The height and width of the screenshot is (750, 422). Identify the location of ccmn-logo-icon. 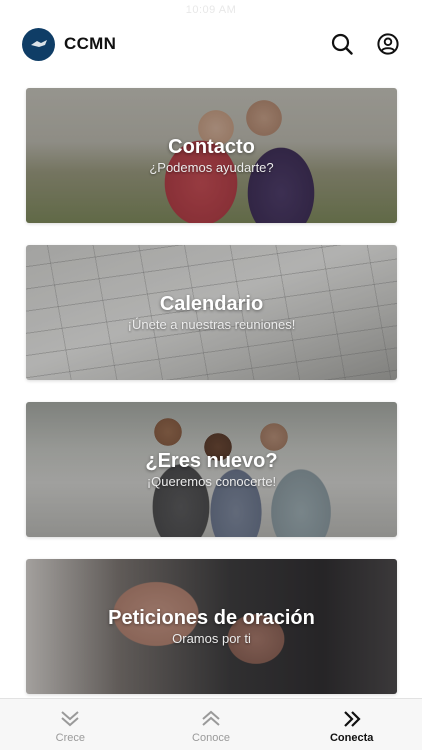
(38, 44).